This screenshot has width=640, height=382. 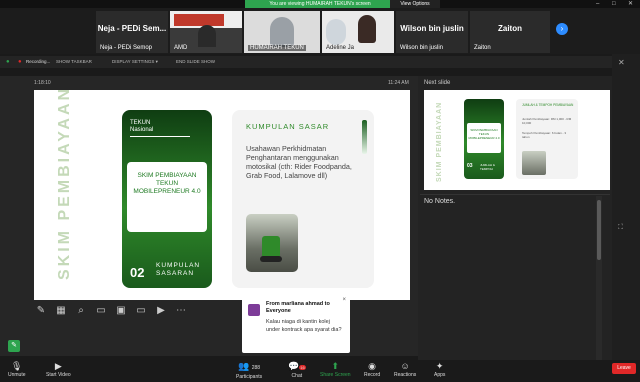 What do you see at coordinates (41, 311) in the screenshot?
I see `pen-icon: ✎` at bounding box center [41, 311].